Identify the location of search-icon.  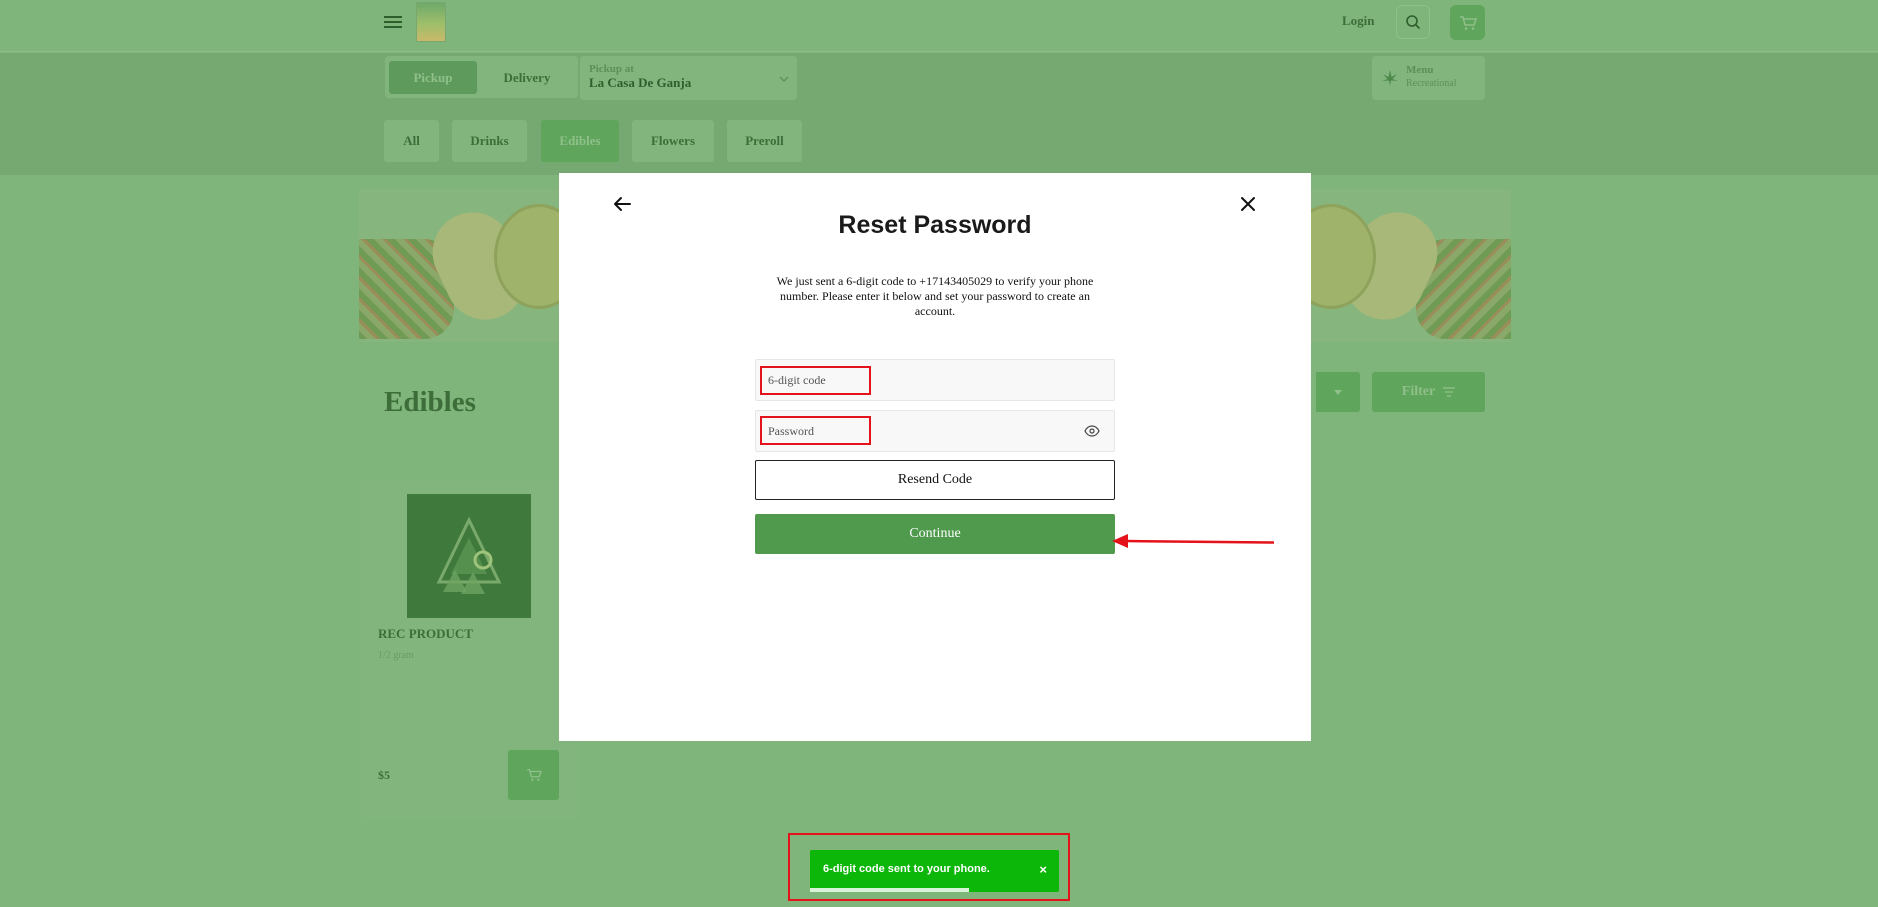
(1413, 22).